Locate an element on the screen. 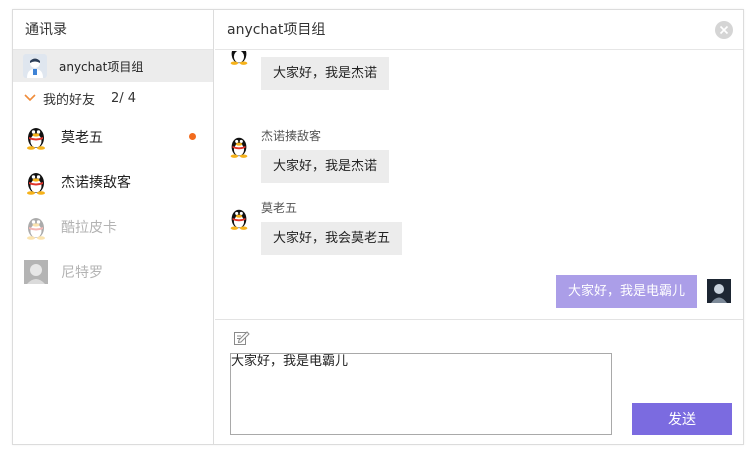  message-item: 杰诺揍敌客 大家好，我是杰诺 is located at coordinates (308, 156).